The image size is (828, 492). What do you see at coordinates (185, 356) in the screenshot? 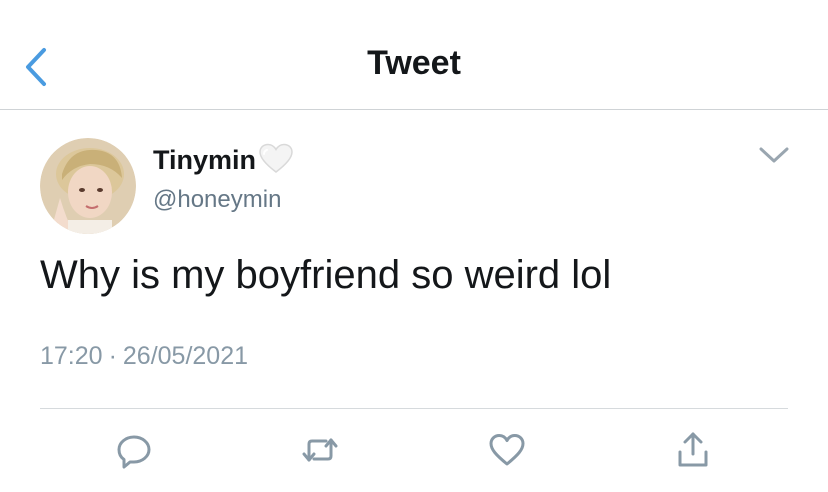
I see `tweet-date: 26/05/2021` at bounding box center [185, 356].